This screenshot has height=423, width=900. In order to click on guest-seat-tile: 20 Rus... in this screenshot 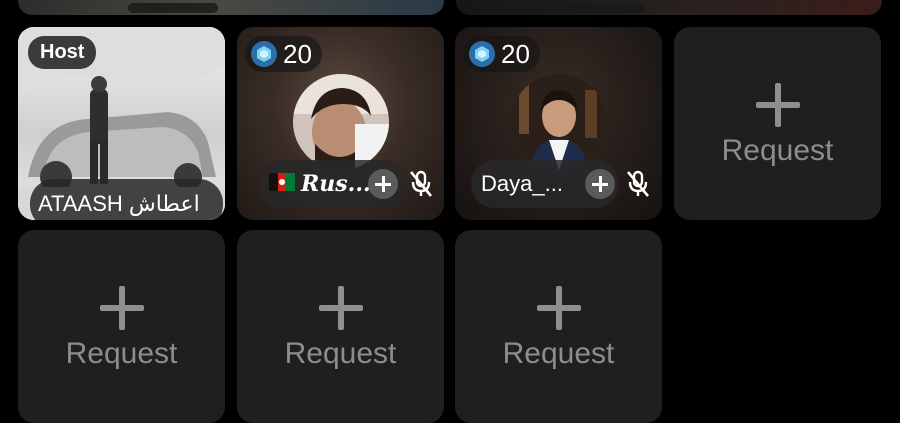, I will do `click(340, 123)`.